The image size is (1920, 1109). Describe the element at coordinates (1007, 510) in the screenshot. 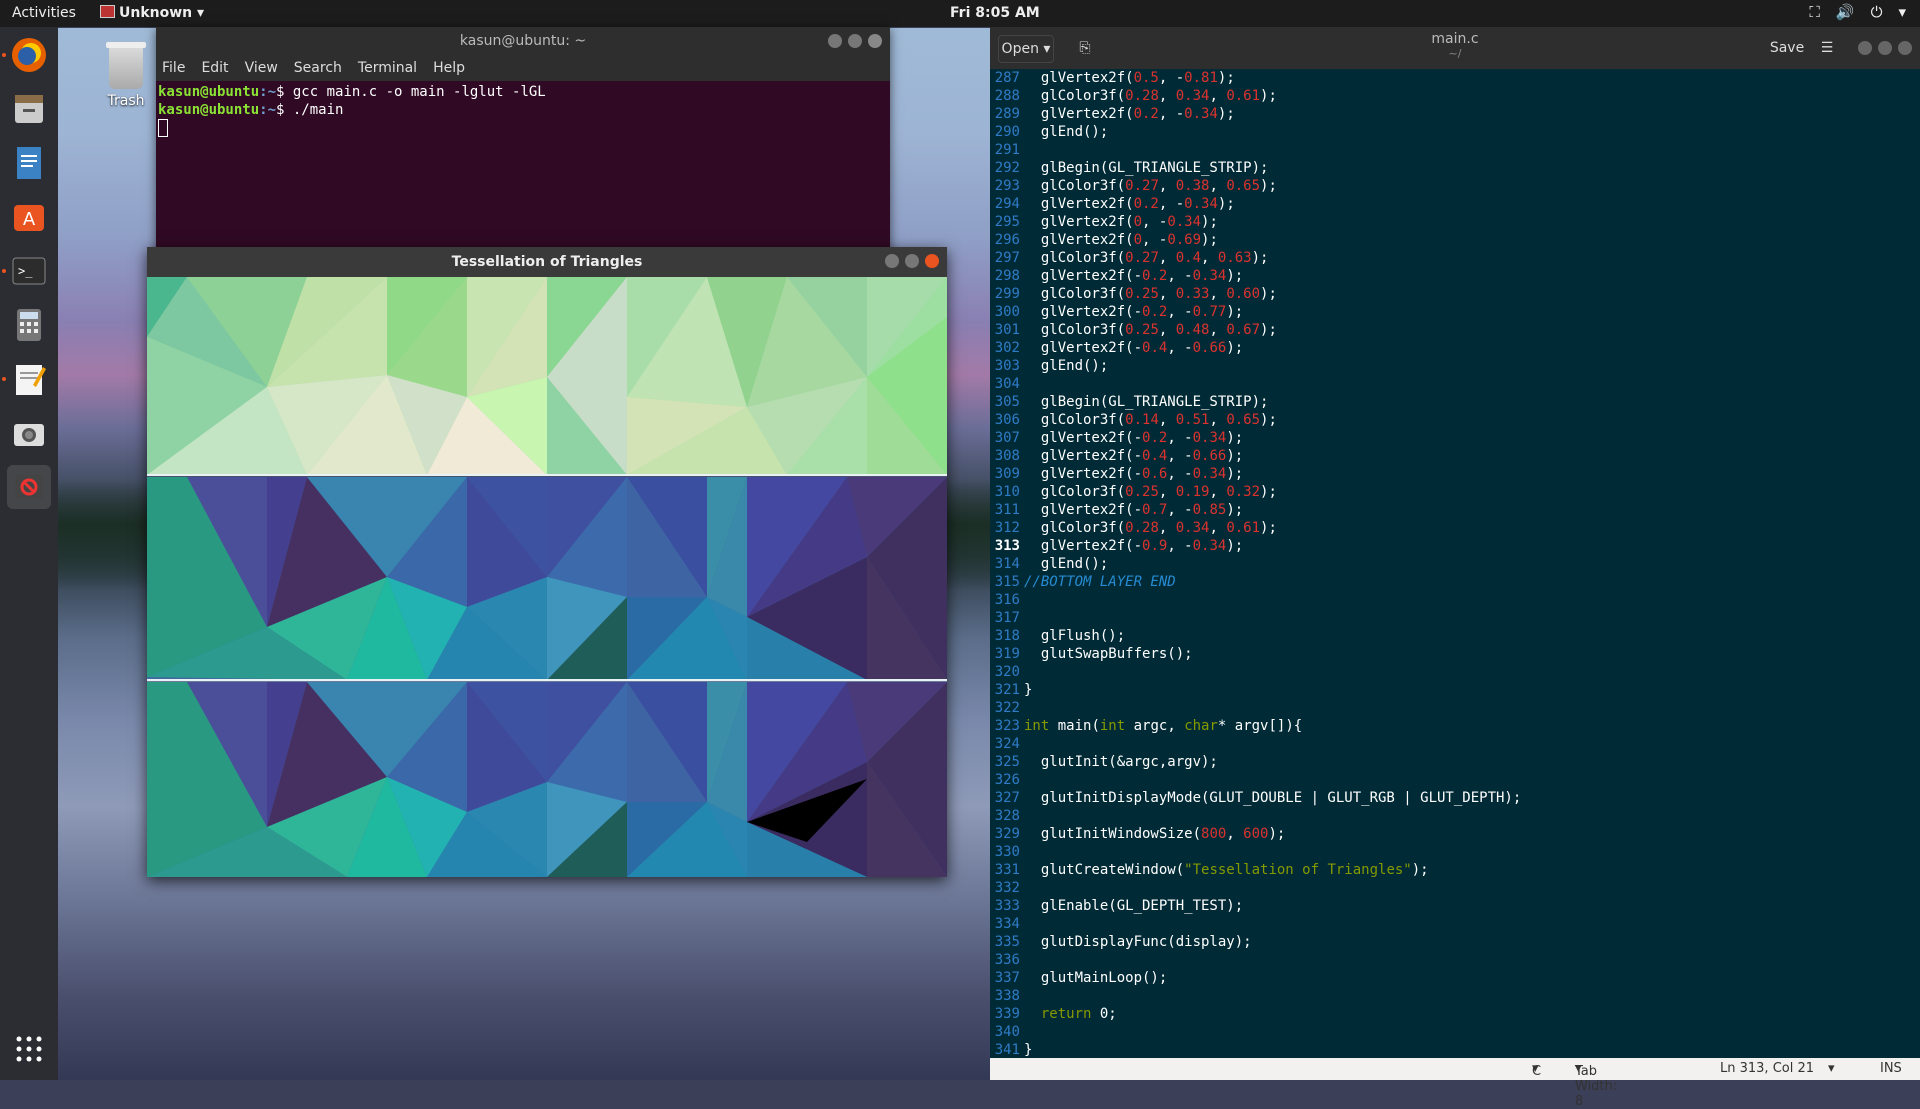

I see `line-number: 311` at that location.